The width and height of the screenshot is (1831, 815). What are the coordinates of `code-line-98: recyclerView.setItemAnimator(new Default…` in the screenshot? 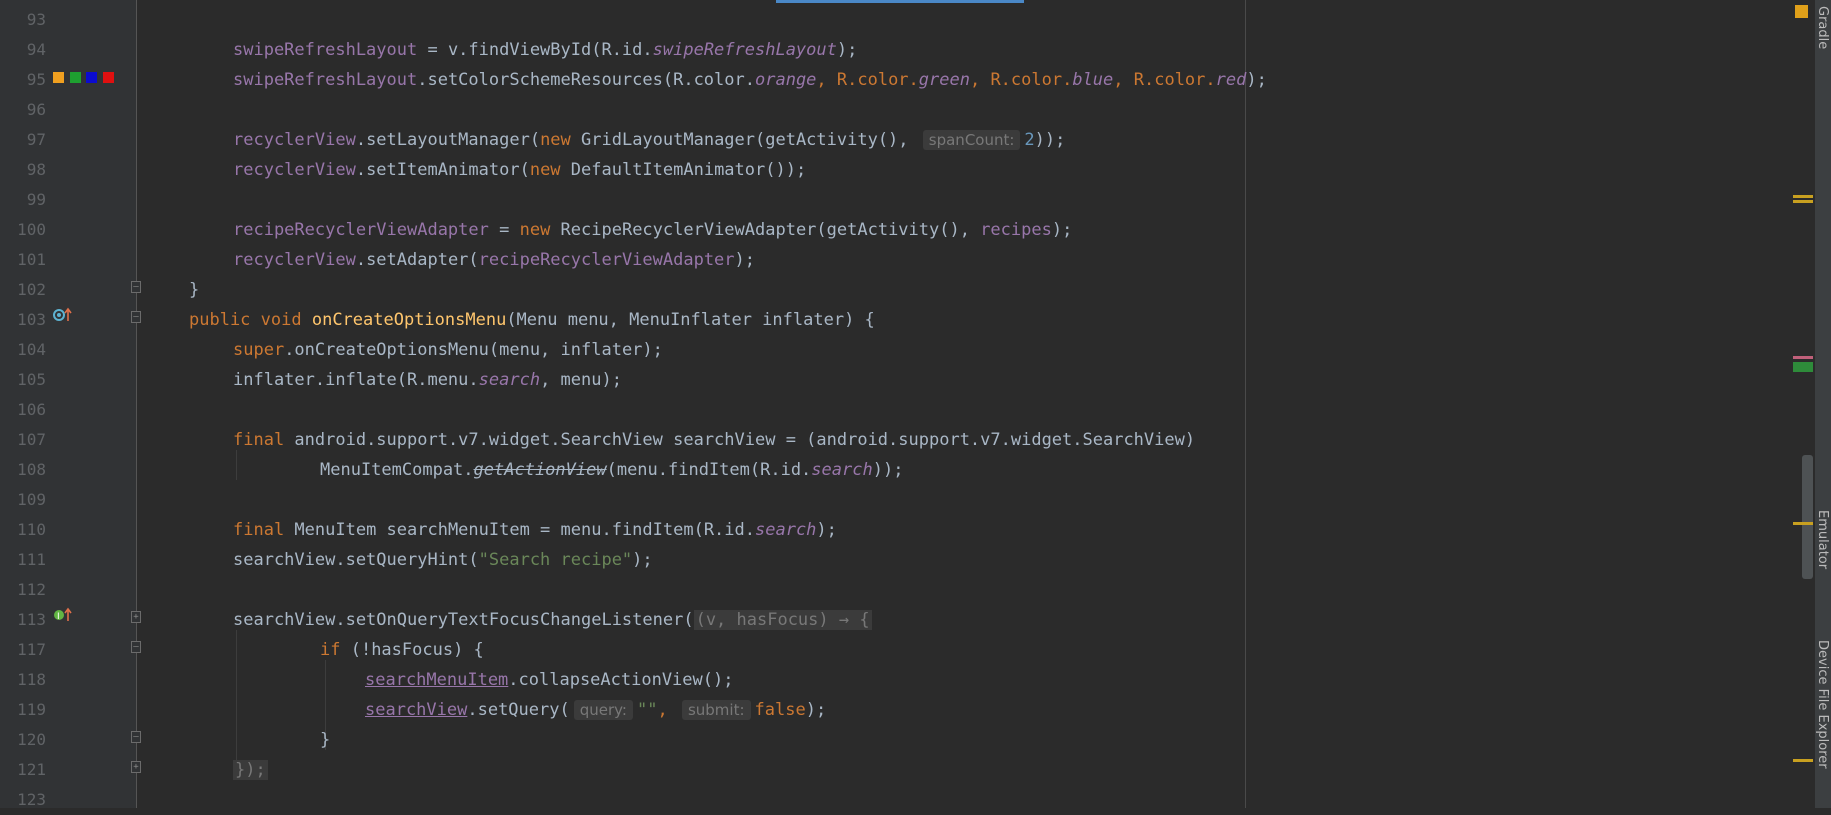 It's located at (519, 170).